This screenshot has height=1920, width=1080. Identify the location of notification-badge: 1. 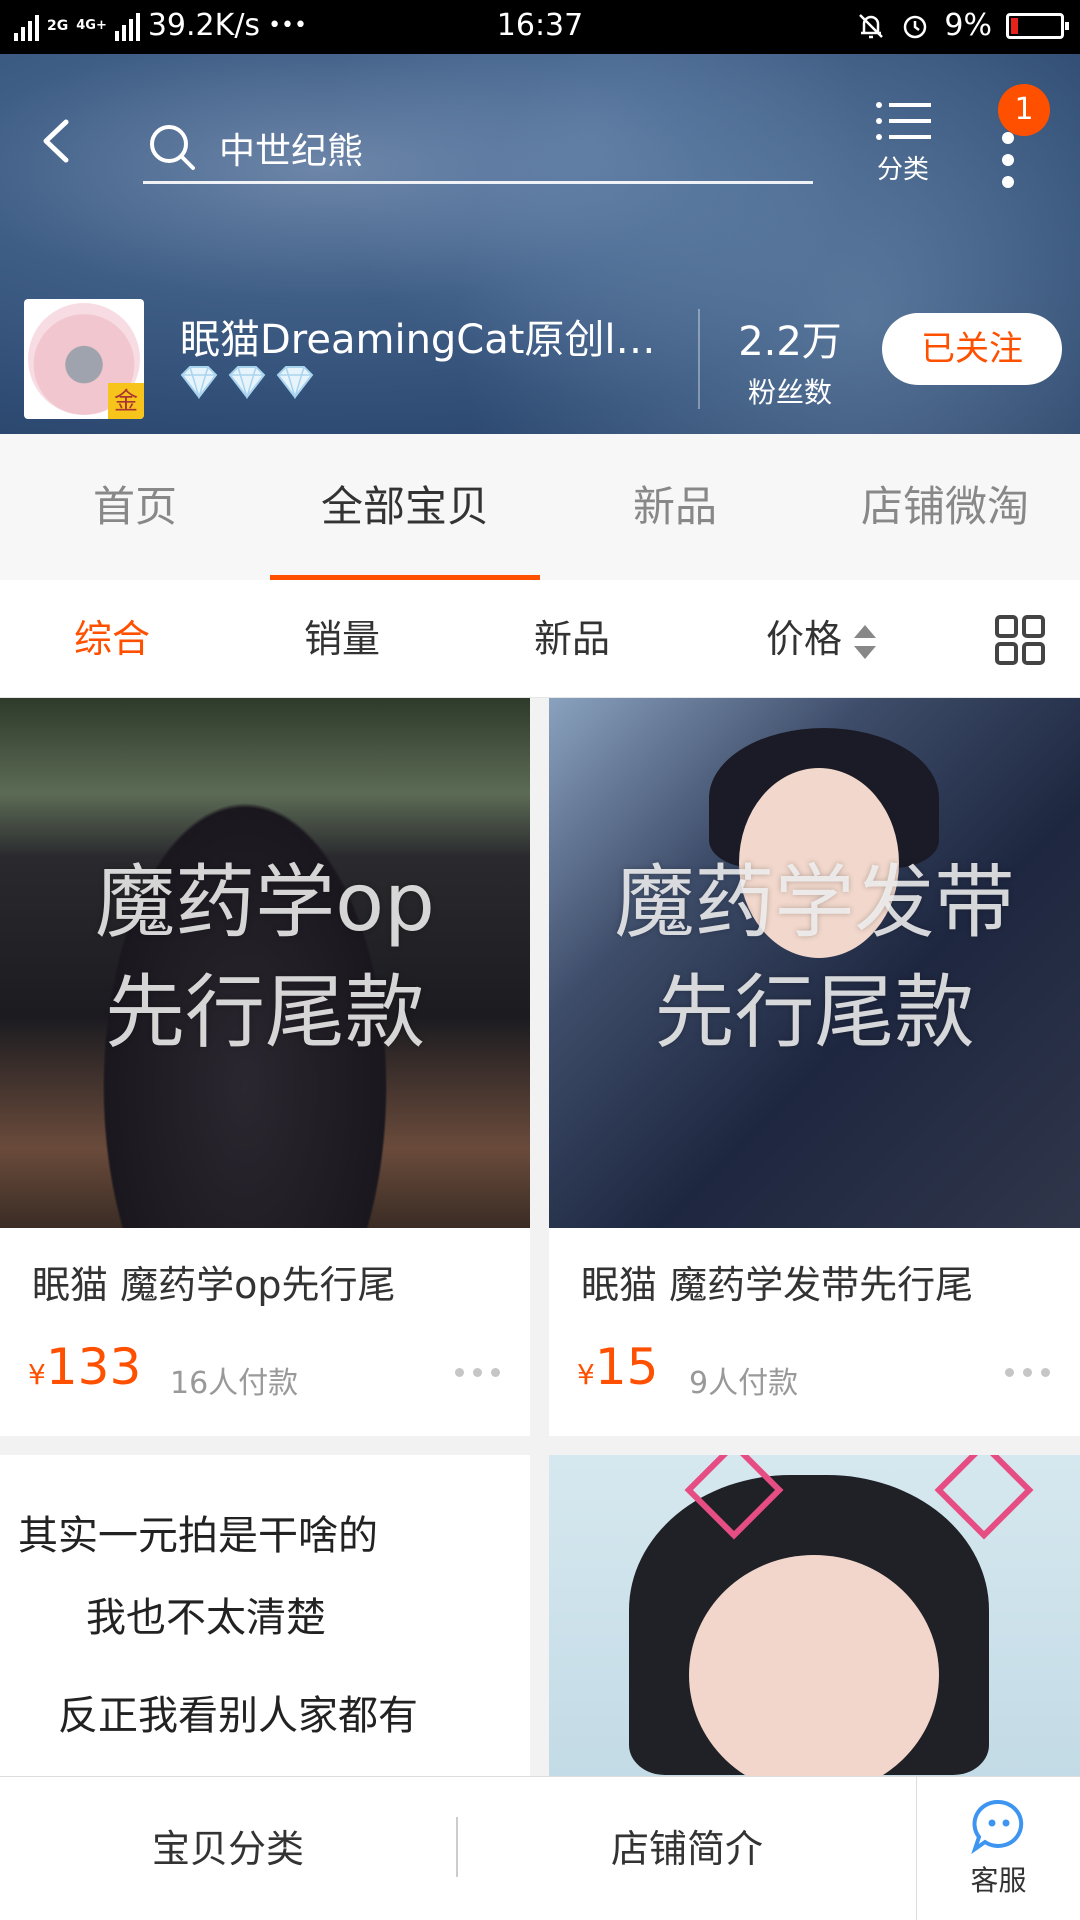
(1024, 110).